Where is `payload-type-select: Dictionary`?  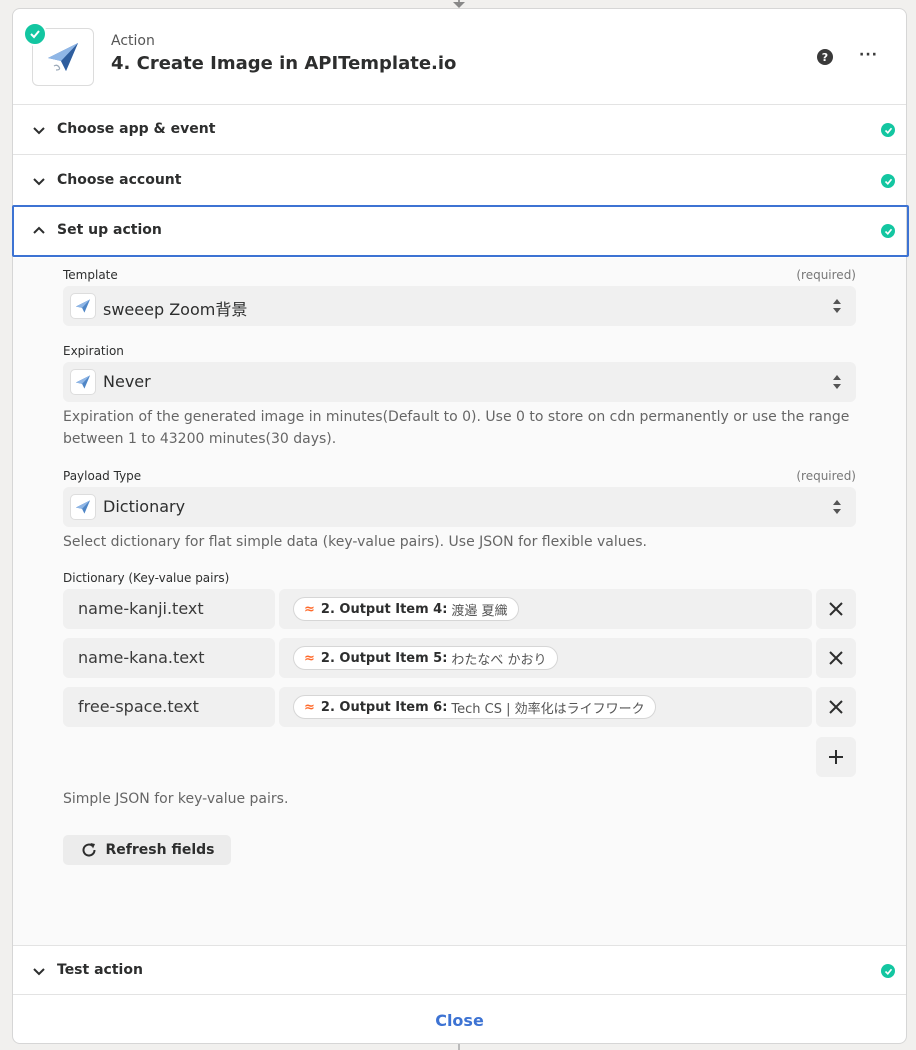 payload-type-select: Dictionary is located at coordinates (459, 507).